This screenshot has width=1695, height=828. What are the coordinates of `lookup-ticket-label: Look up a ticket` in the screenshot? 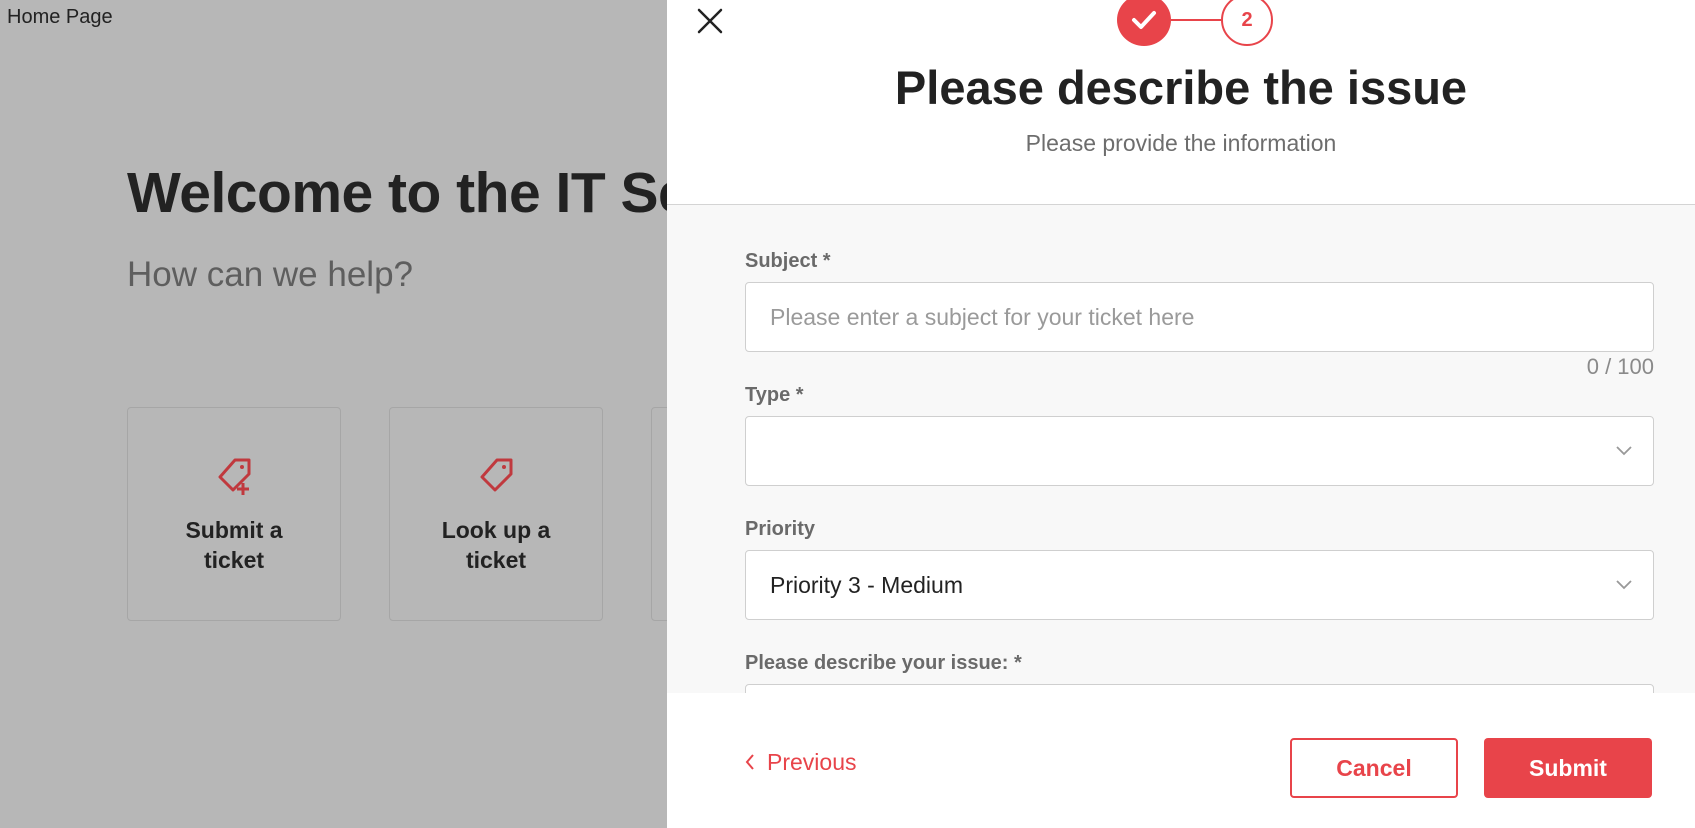 It's located at (496, 545).